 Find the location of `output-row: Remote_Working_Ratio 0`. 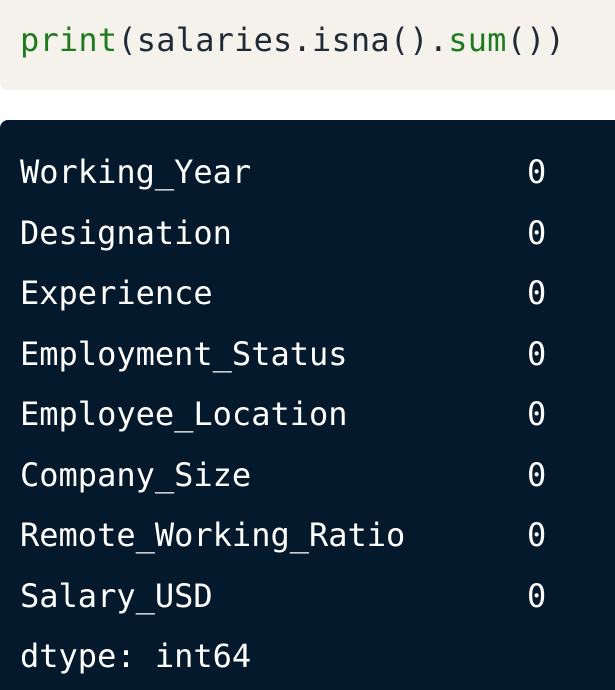

output-row: Remote_Working_Ratio 0 is located at coordinates (300, 543).